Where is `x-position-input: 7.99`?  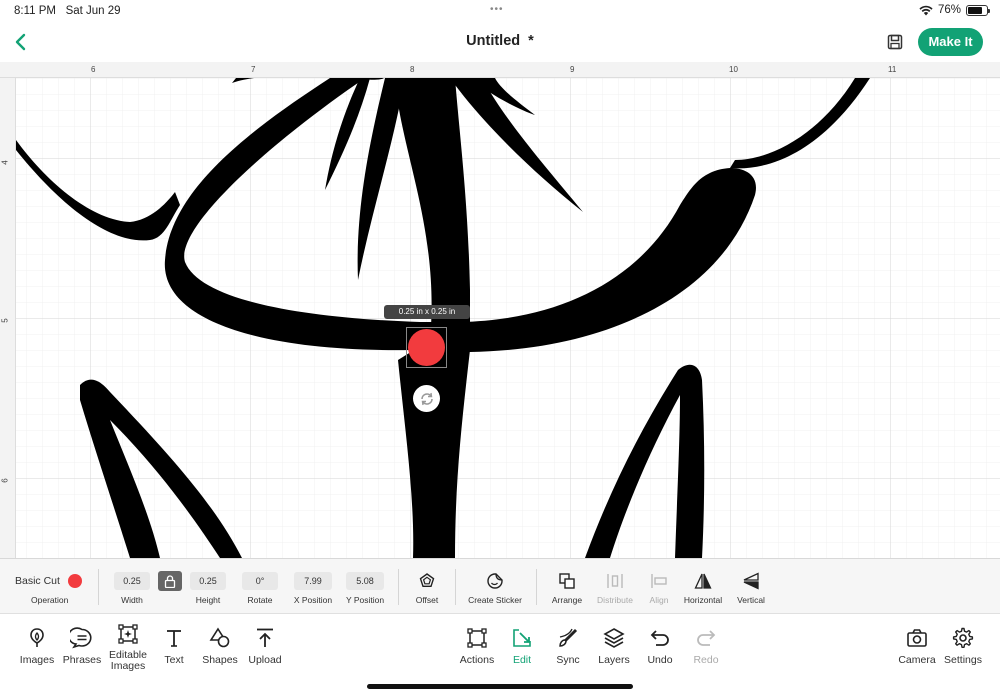 x-position-input: 7.99 is located at coordinates (313, 581).